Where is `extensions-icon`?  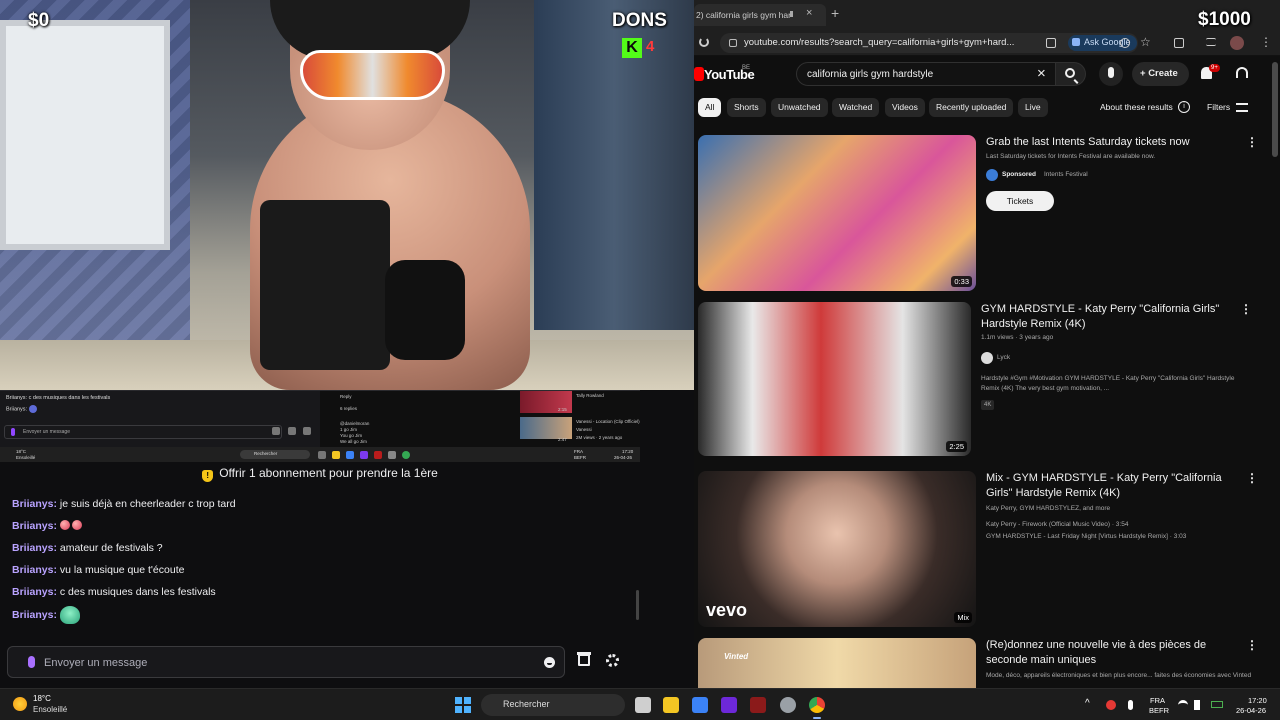 extensions-icon is located at coordinates (1179, 43).